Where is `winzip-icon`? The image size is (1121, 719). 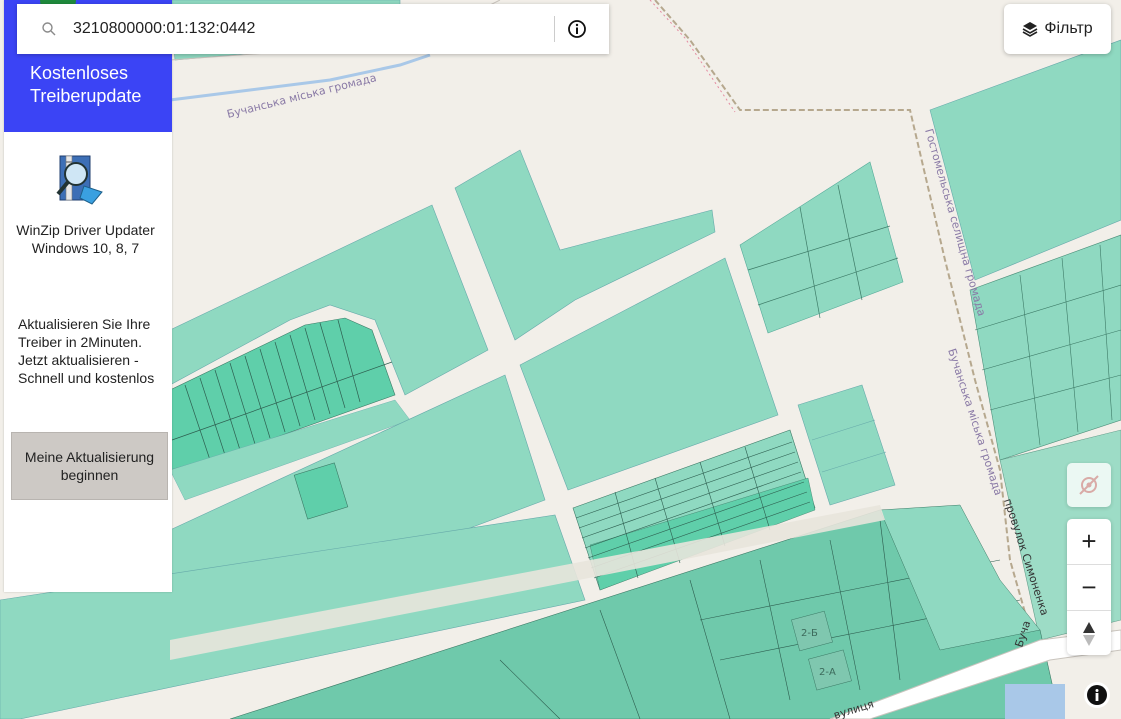
winzip-icon is located at coordinates (79, 180).